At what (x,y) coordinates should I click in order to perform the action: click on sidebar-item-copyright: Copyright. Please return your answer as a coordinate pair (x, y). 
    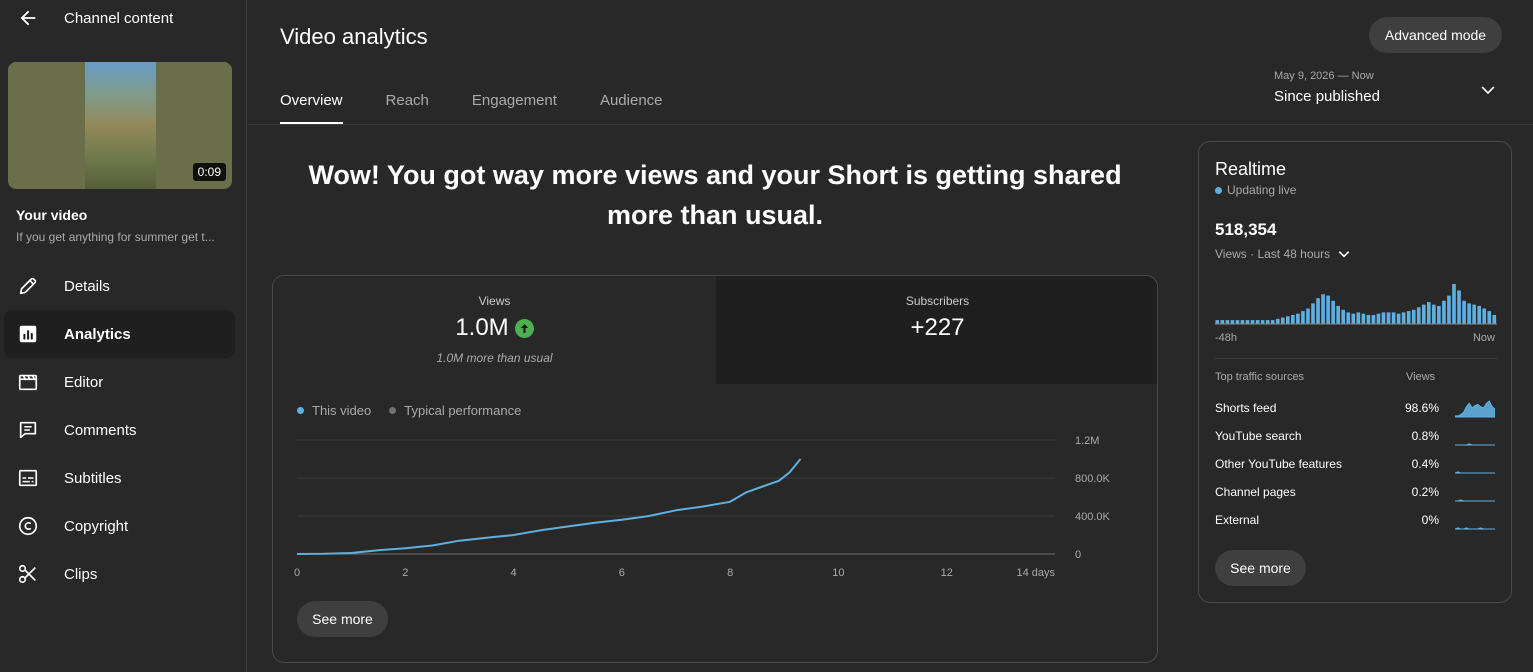
    Looking at the image, I should click on (119, 526).